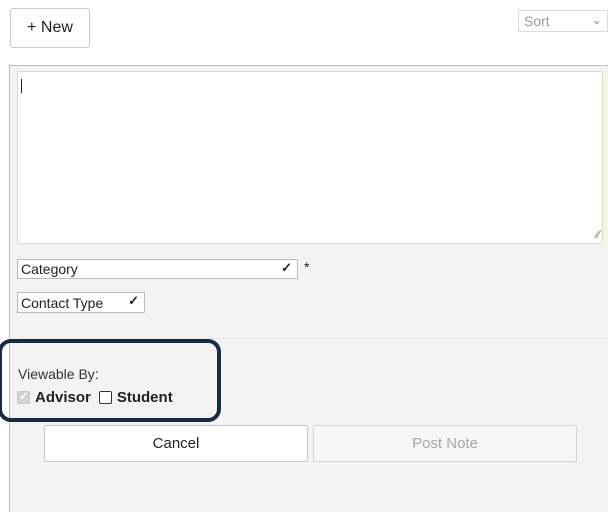 This screenshot has height=512, width=608. I want to click on resize-handle-icon: ∕∕, so click(598, 235).